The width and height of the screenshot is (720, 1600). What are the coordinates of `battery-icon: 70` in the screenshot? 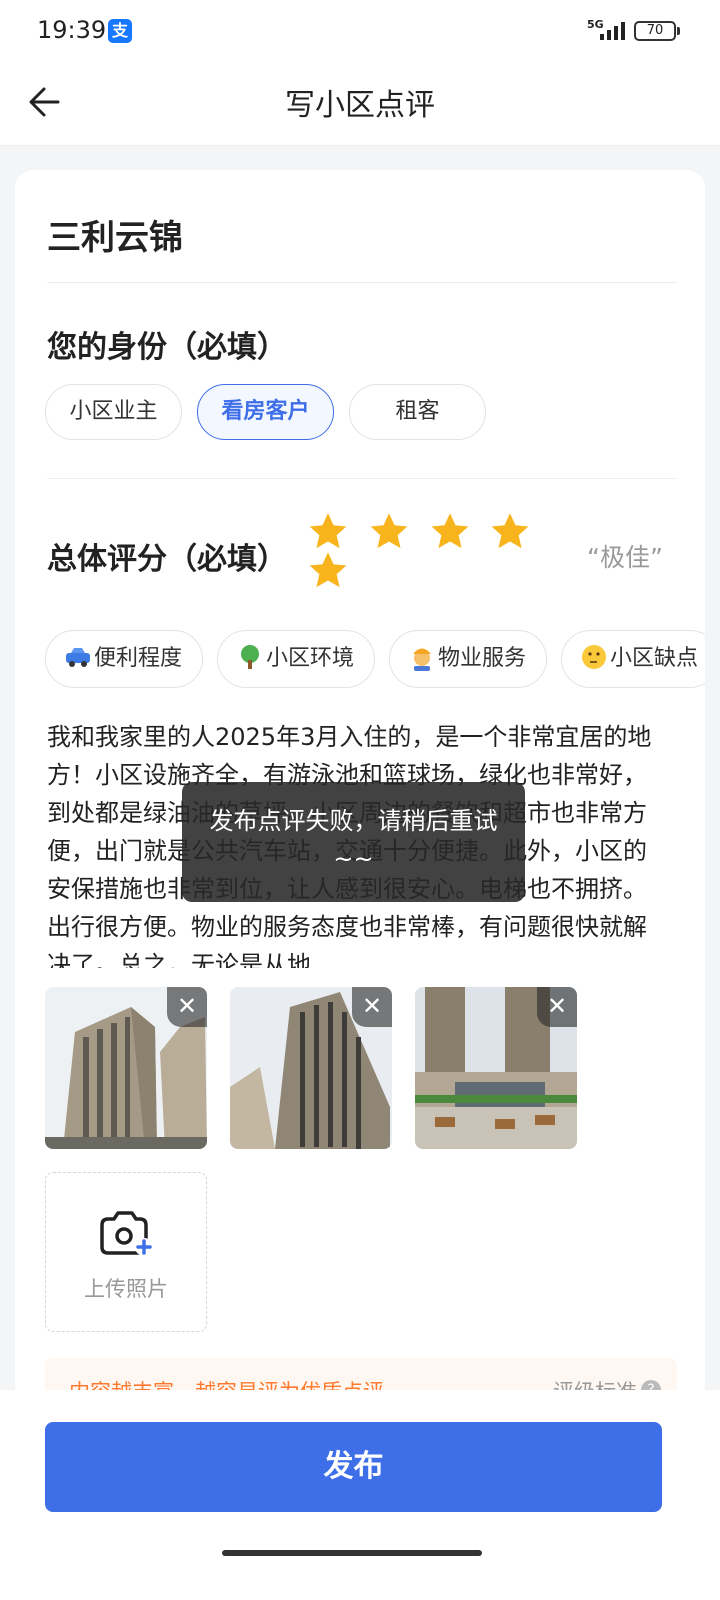 It's located at (655, 31).